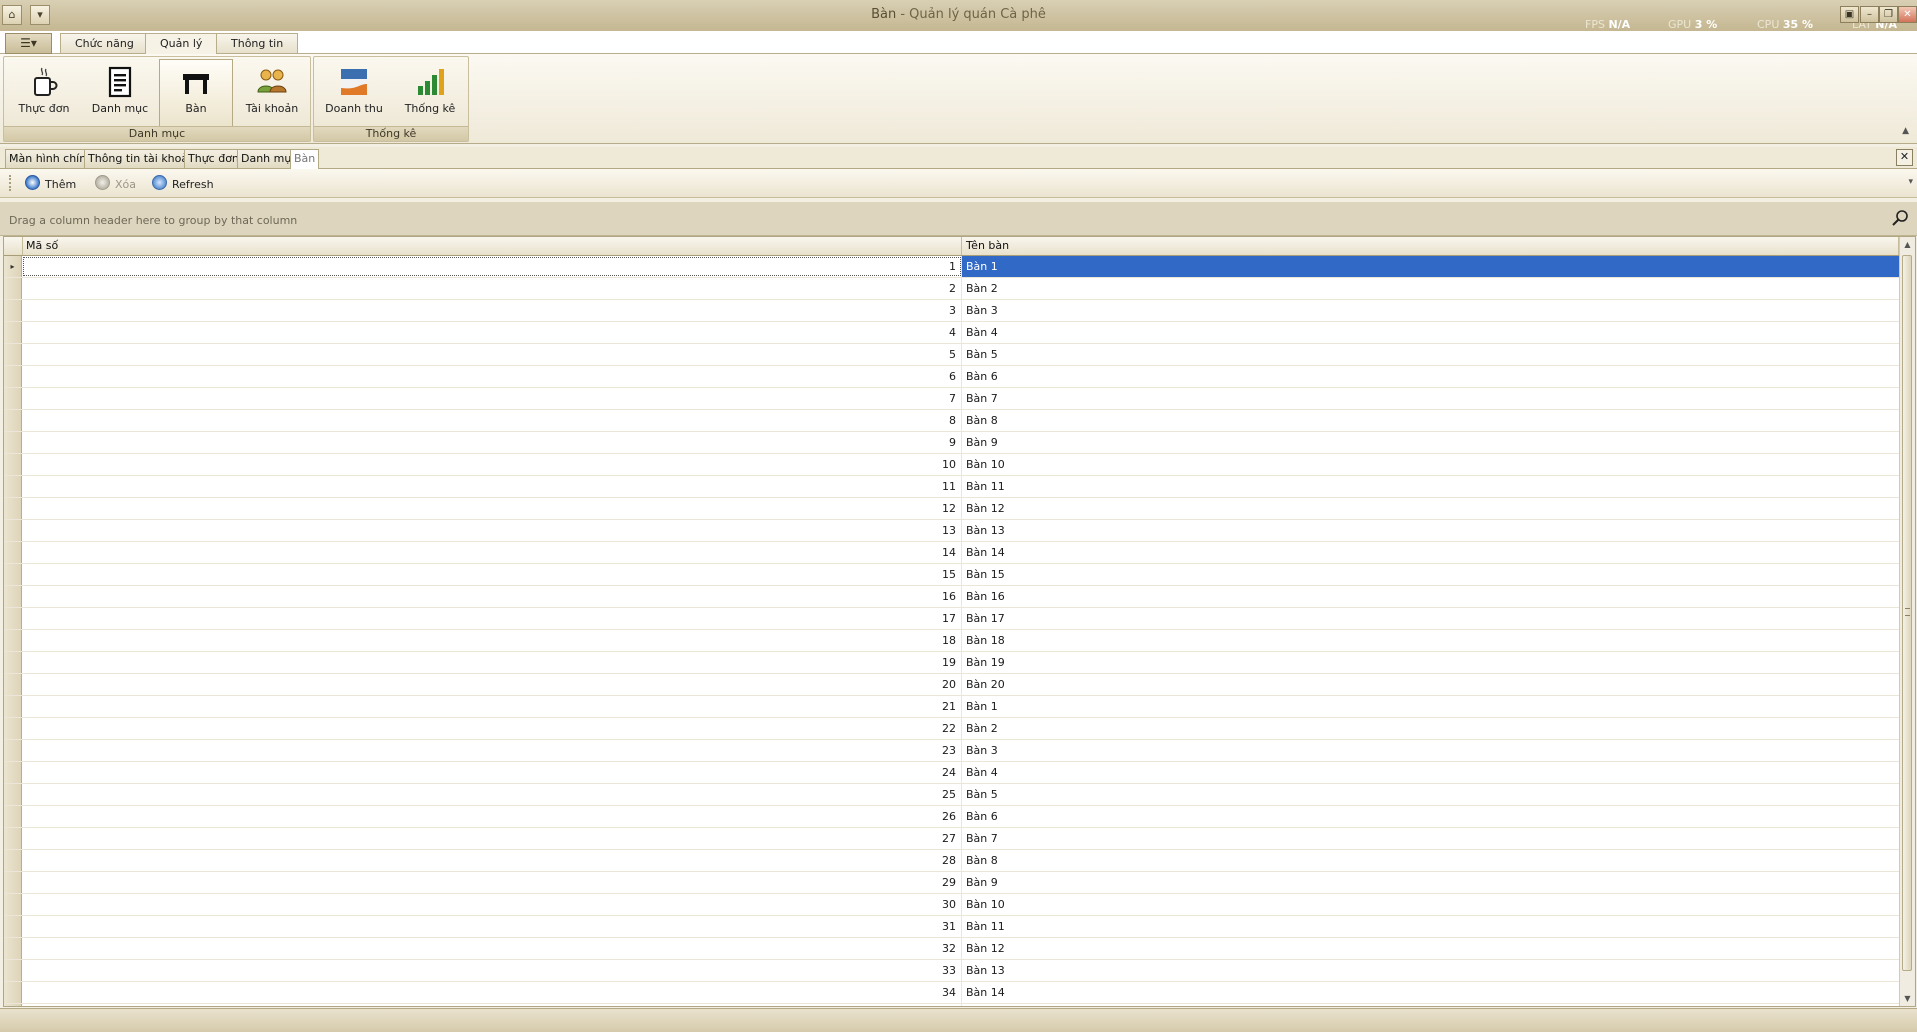 This screenshot has height=1032, width=1917. I want to click on table-row: 19 Bàn 19, so click(951, 663).